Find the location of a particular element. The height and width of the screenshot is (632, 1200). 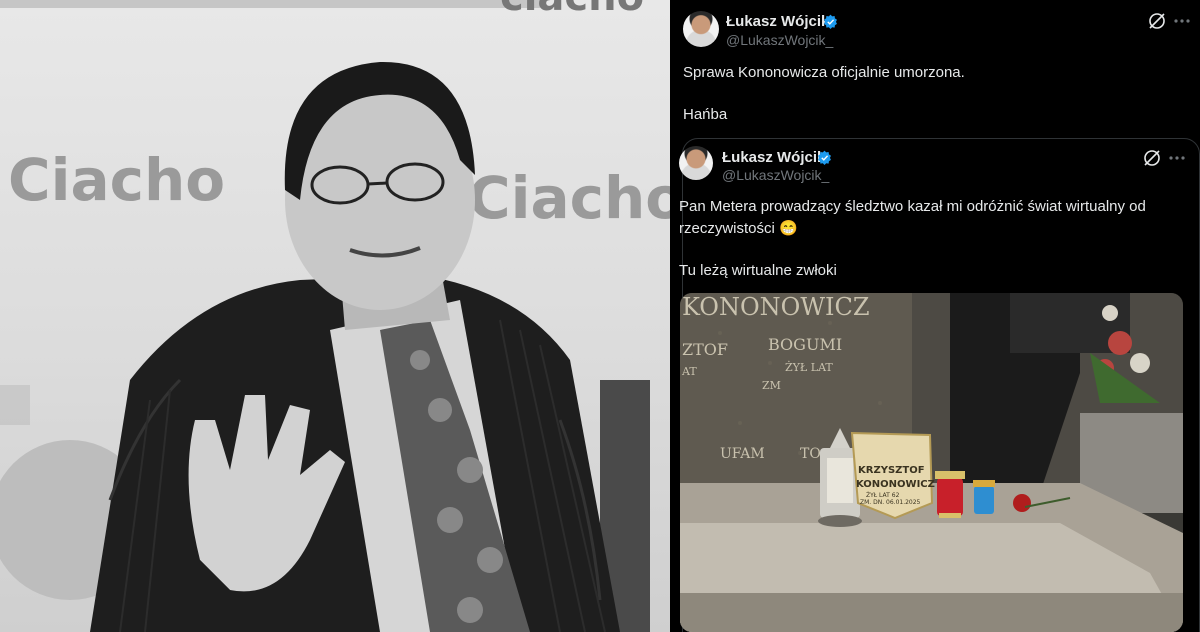

blue-candle is located at coordinates (984, 497).